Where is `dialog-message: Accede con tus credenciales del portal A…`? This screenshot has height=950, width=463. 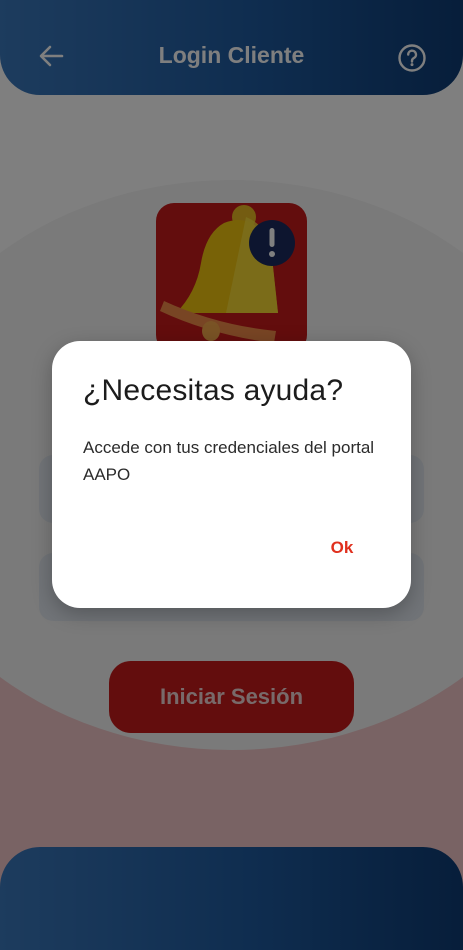 dialog-message: Accede con tus credenciales del portal A… is located at coordinates (229, 461).